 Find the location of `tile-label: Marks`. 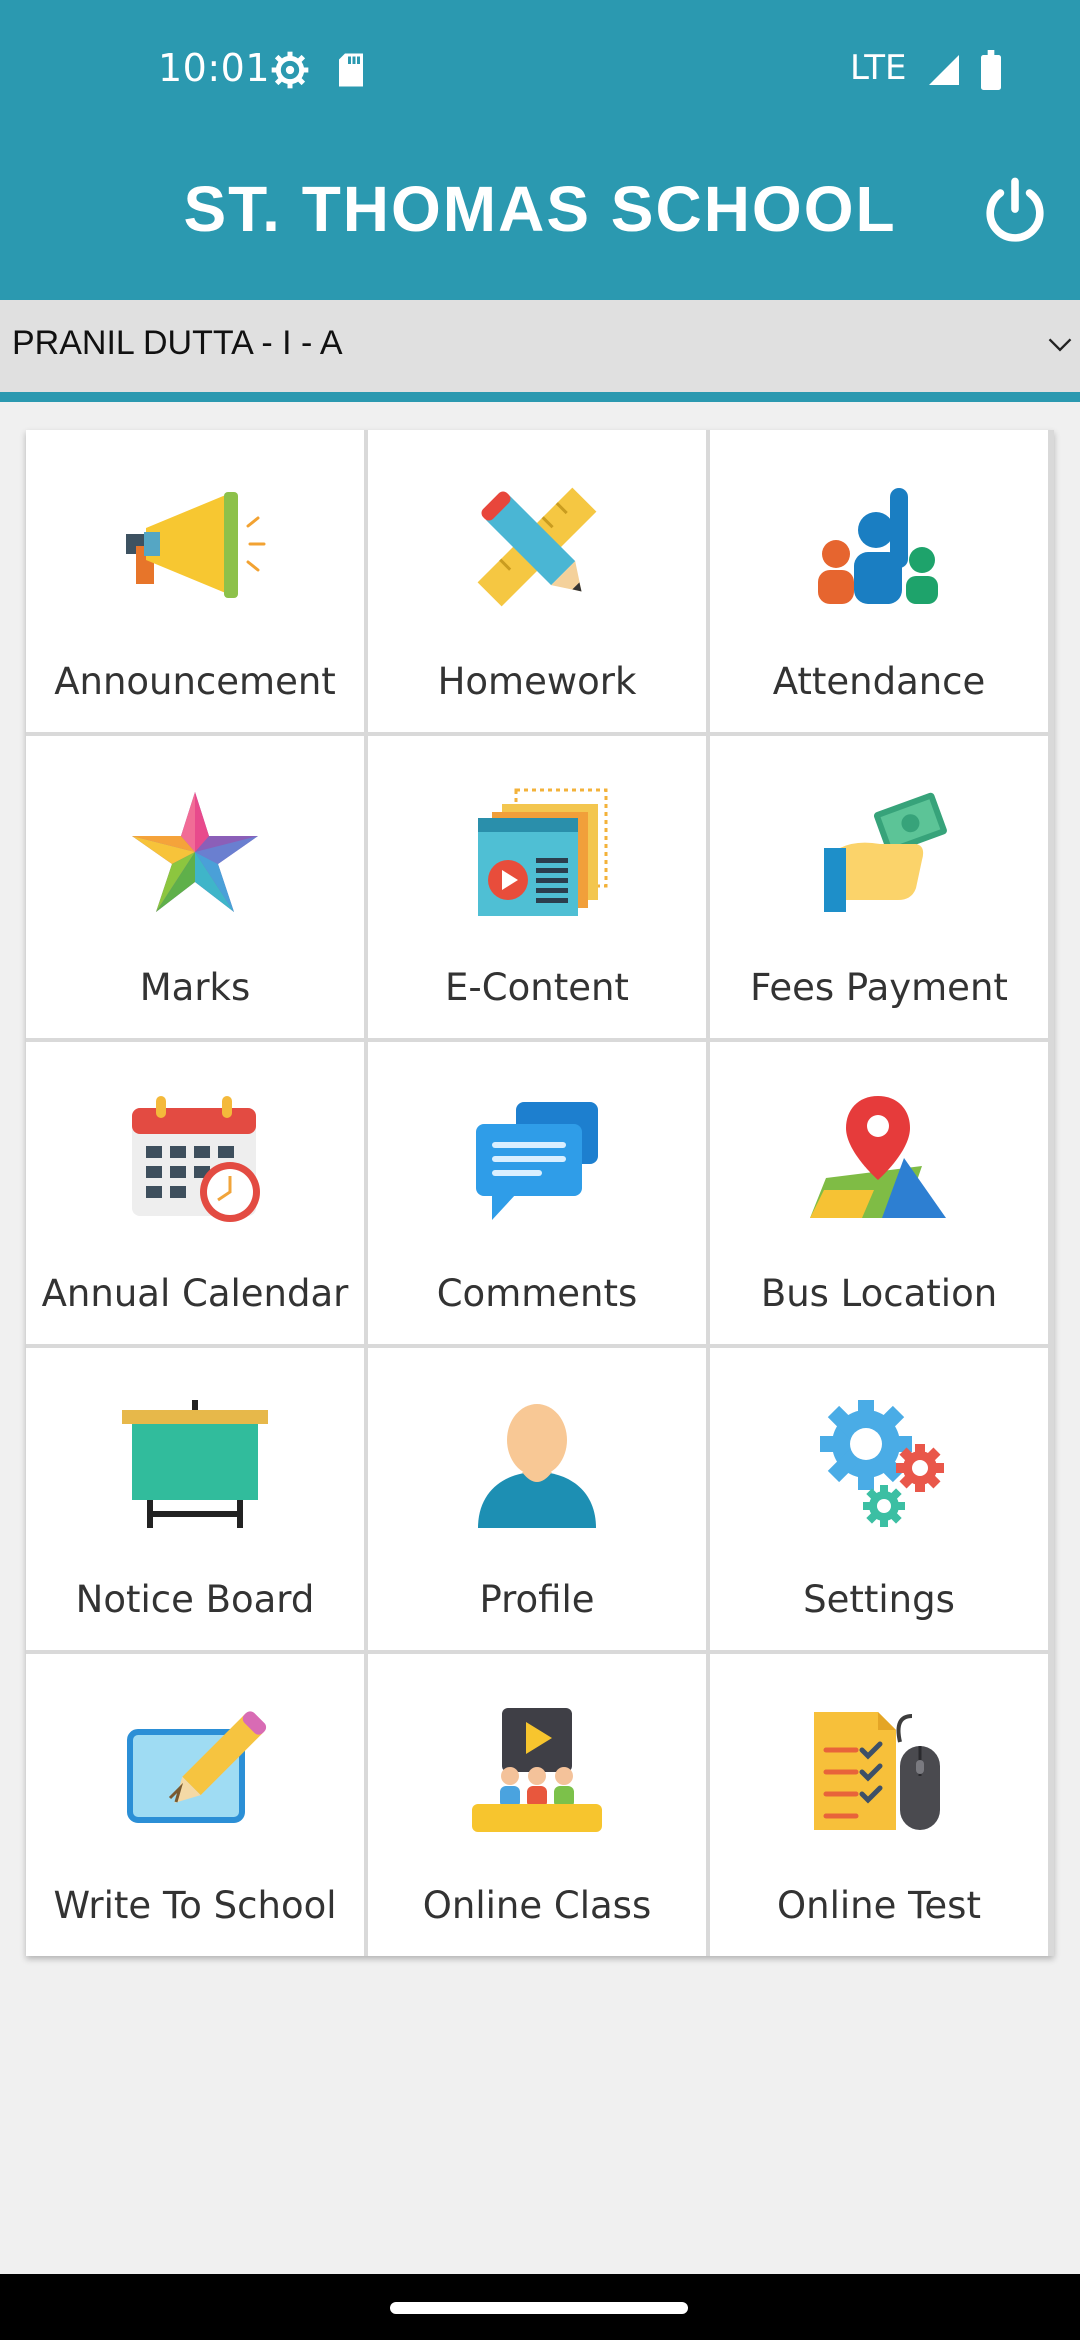

tile-label: Marks is located at coordinates (195, 987).